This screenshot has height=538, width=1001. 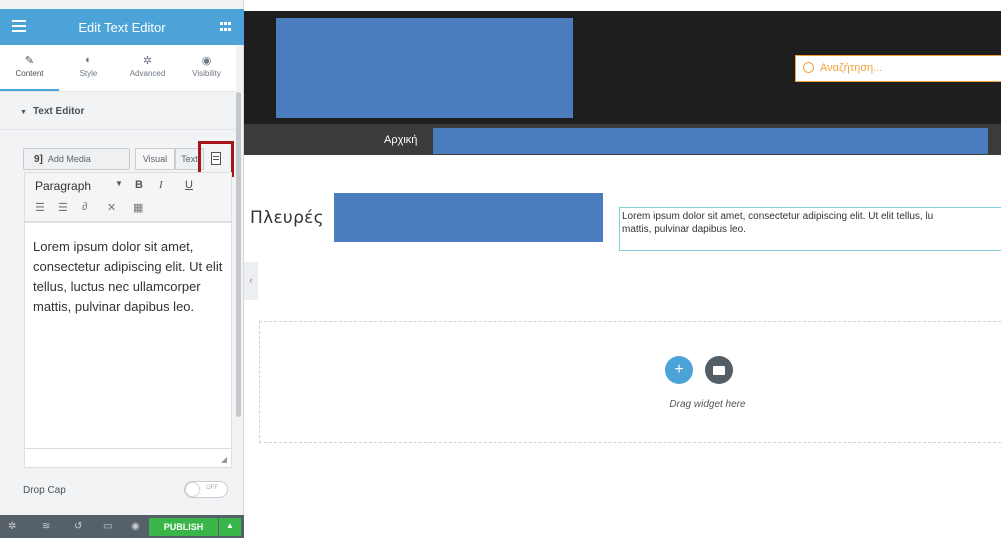 I want to click on numbered-list-icon: ☰, so click(x=63, y=207).